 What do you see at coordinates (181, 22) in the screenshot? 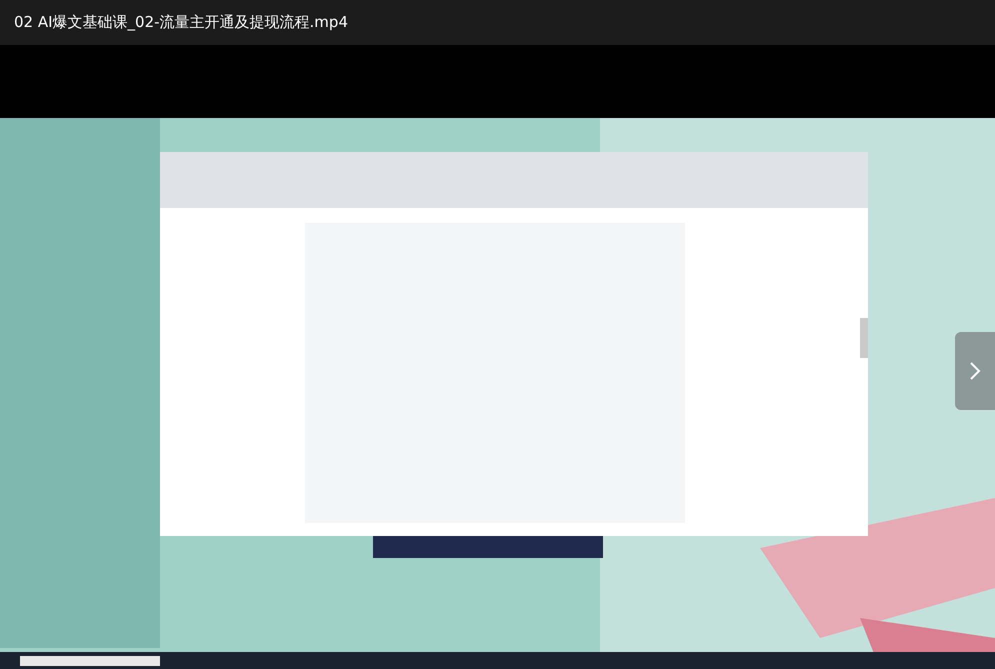
I see `video-title: 02 AI爆文基础课_02-流量主开通及提现流程.mp4` at bounding box center [181, 22].